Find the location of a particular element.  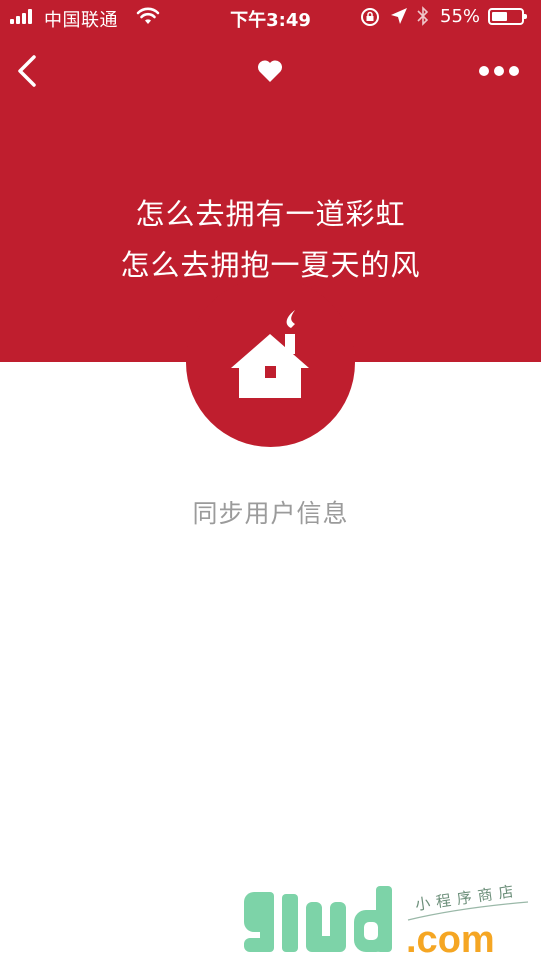

watermark-domain: .com is located at coordinates (450, 939).